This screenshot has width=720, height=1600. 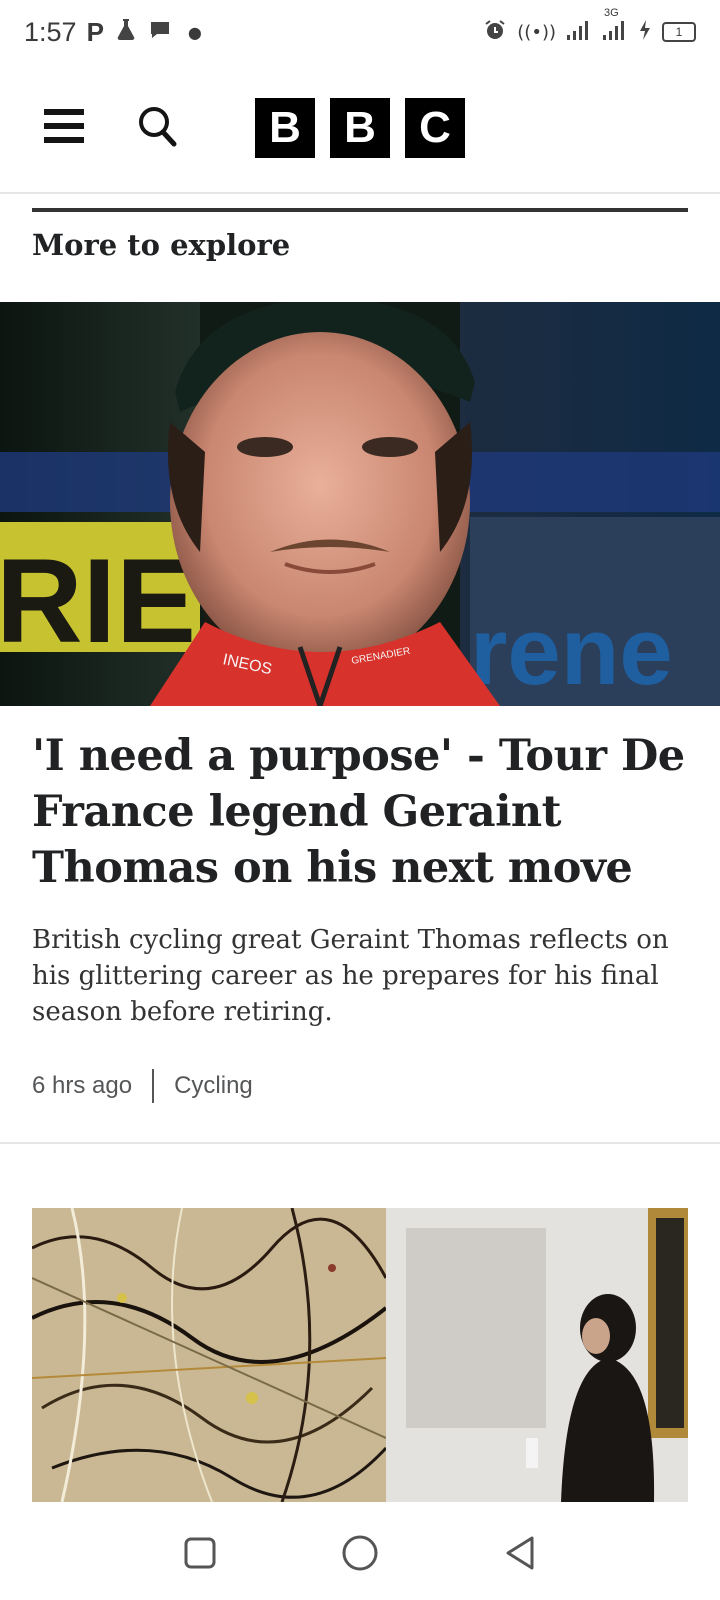 I want to click on sign-text-right: rene, so click(x=571, y=651).